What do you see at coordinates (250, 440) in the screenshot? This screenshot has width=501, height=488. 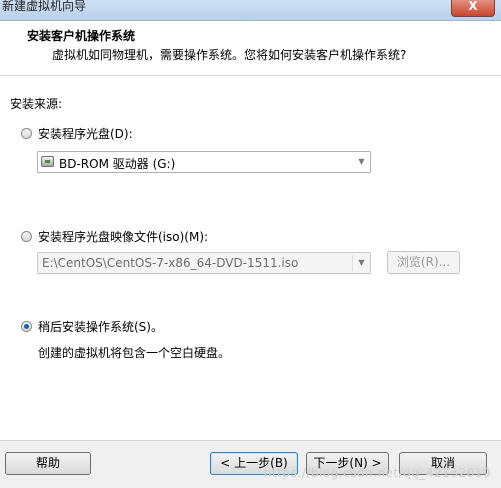 I see `footer-divider` at bounding box center [250, 440].